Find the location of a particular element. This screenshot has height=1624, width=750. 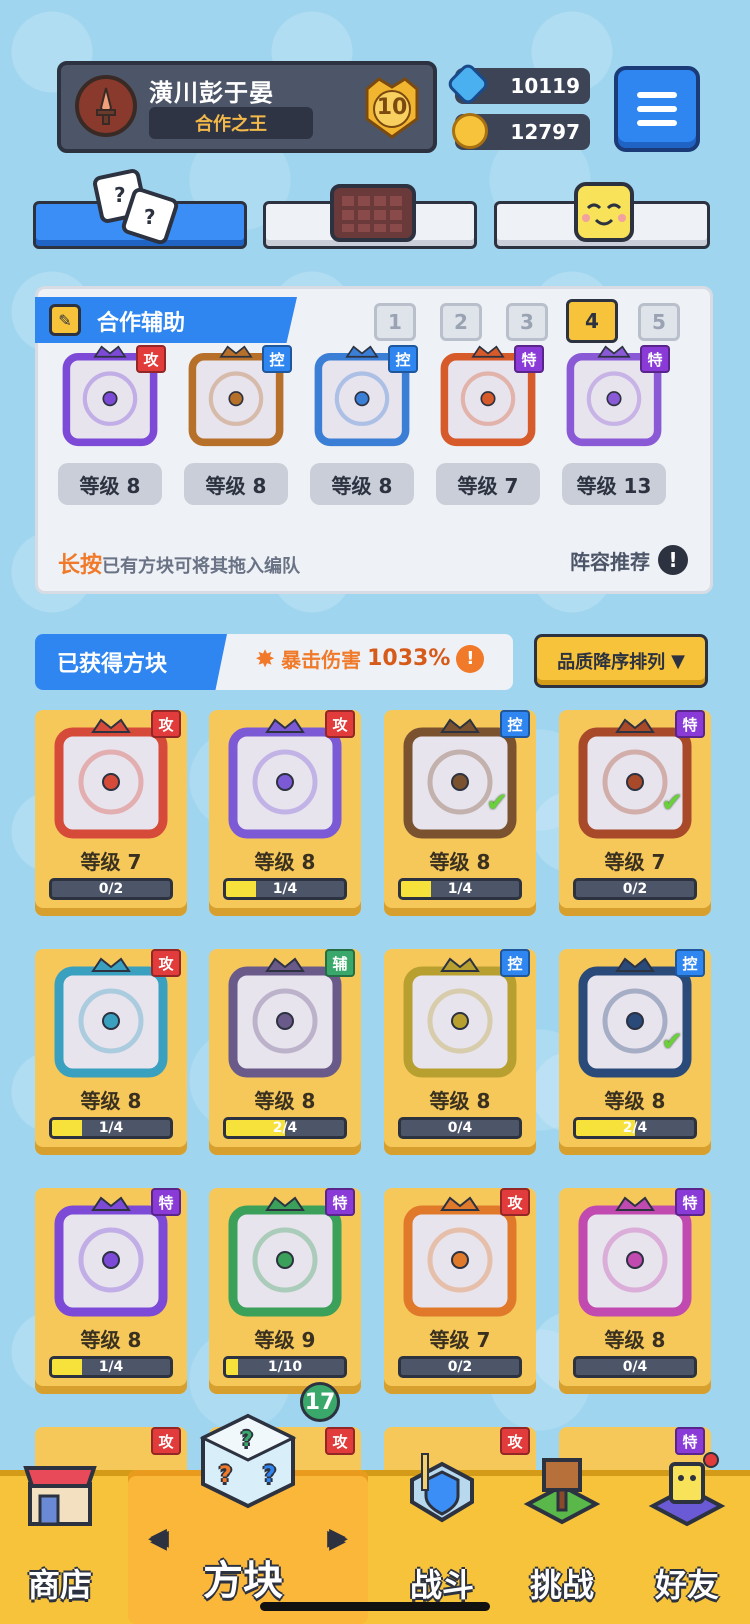

assist-slot-level: 等级 8 is located at coordinates (362, 484).